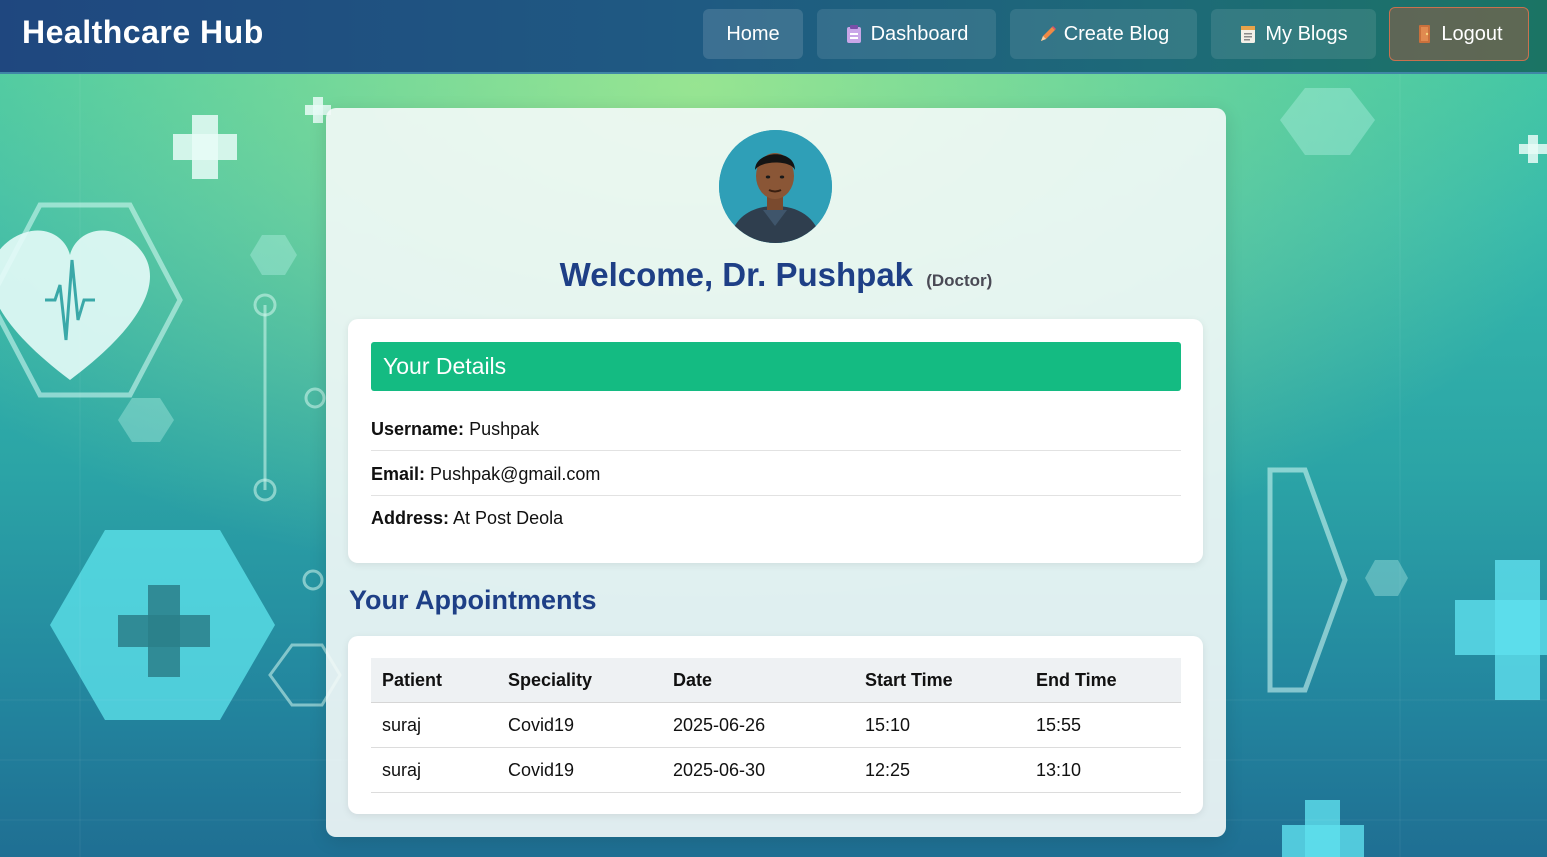 The height and width of the screenshot is (857, 1547). What do you see at coordinates (776, 429) in the screenshot?
I see `detail-row-username: Username: Pushpak` at bounding box center [776, 429].